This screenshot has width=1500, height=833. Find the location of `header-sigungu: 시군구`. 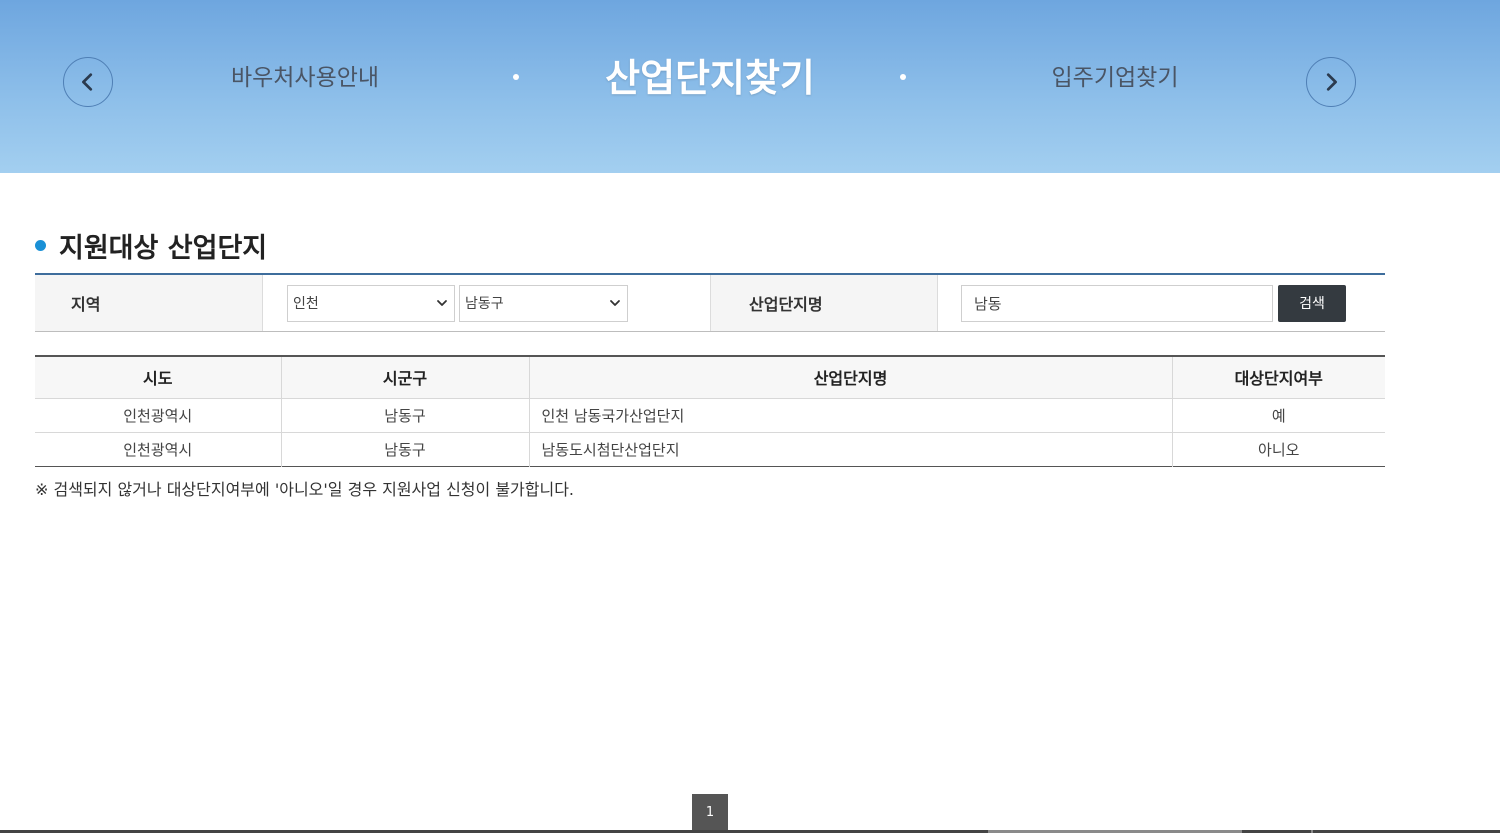

header-sigungu: 시군구 is located at coordinates (404, 377).